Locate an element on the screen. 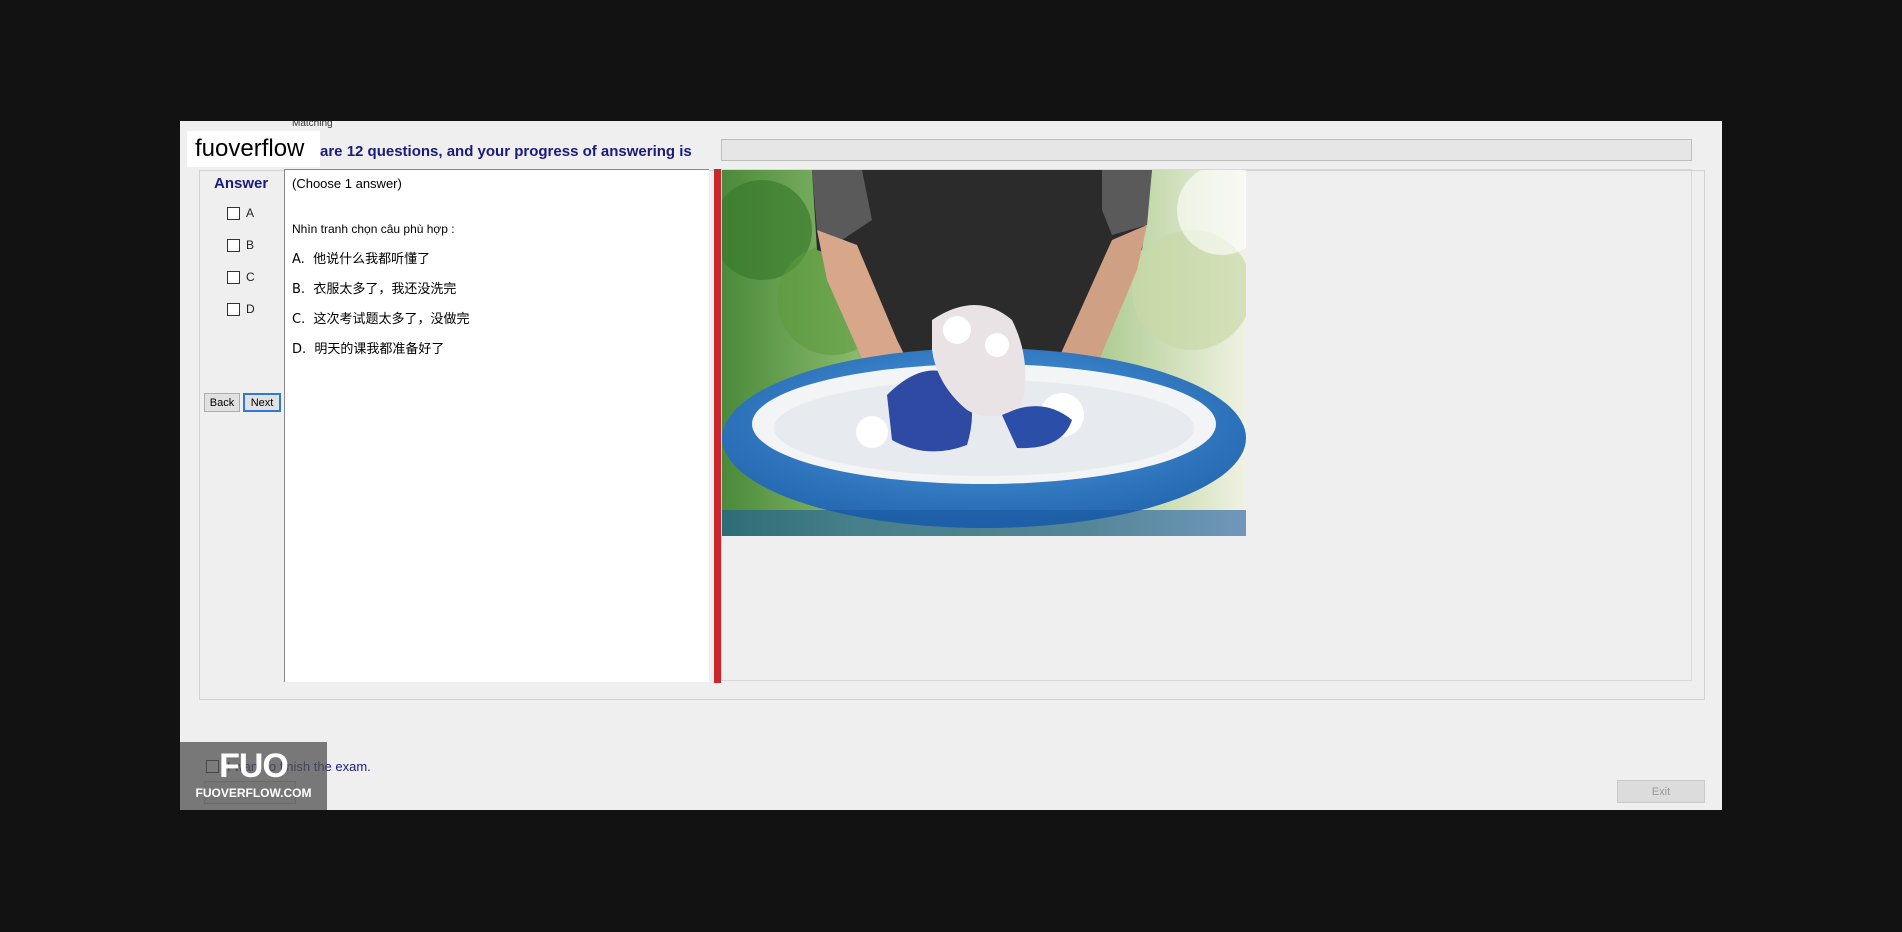  top-strip-label: Matching is located at coordinates (312, 125).